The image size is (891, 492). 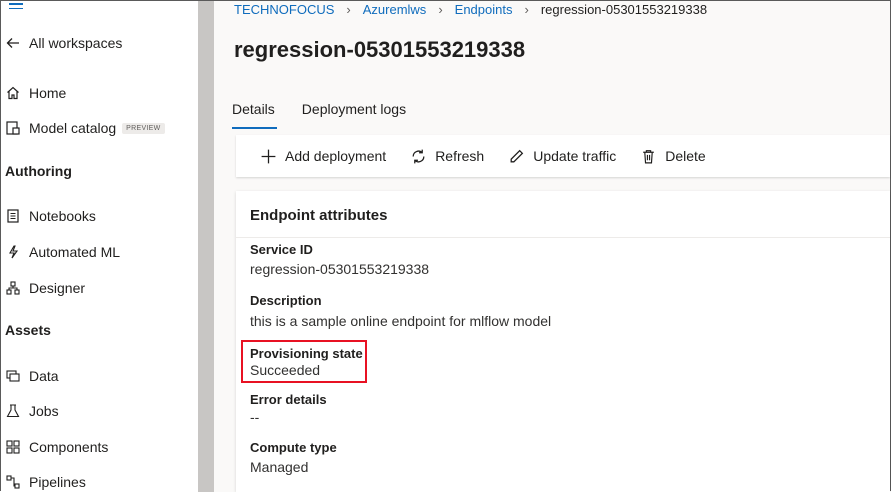 I want to click on delete-button: Delete, so click(x=673, y=156).